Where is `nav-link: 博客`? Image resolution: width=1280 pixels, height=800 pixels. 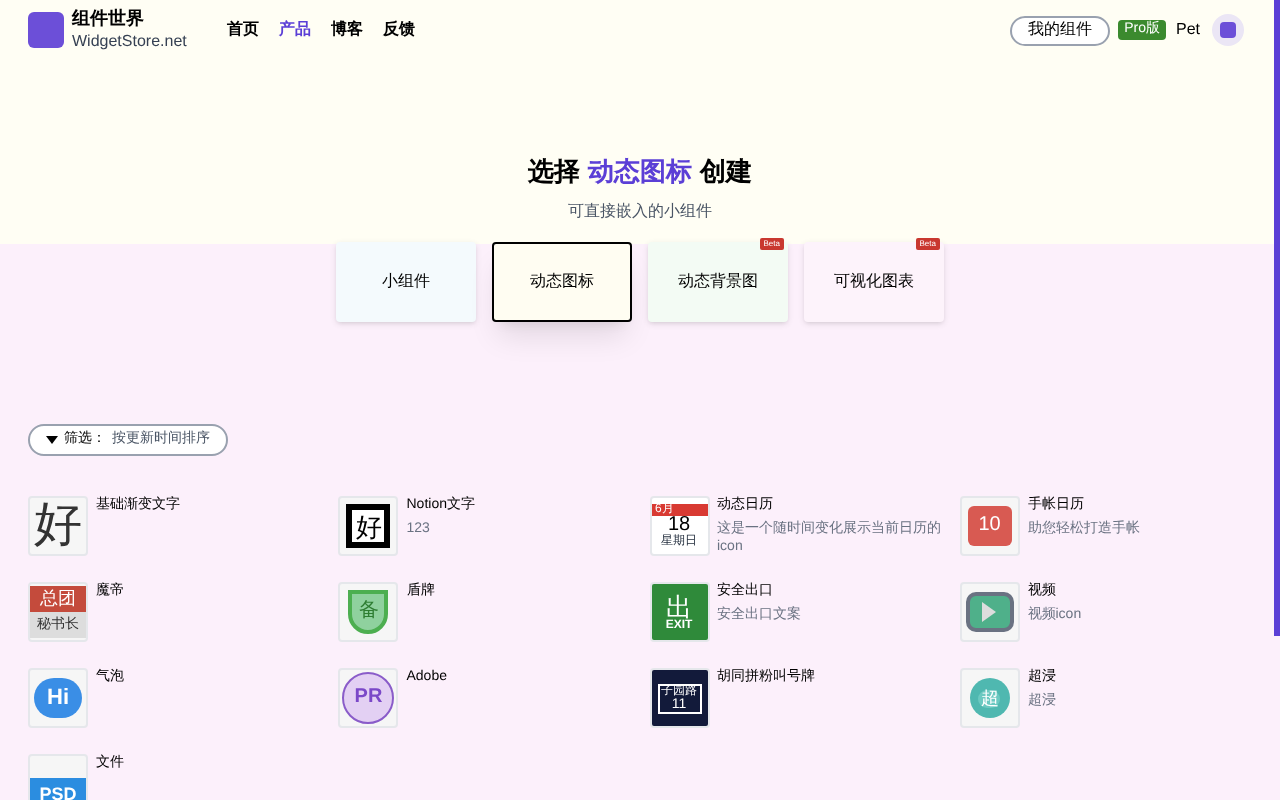 nav-link: 博客 is located at coordinates (346, 30).